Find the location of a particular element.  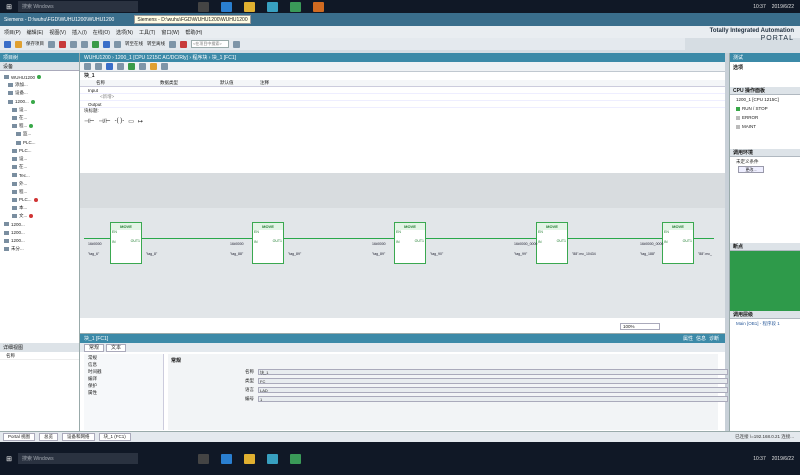

in-tag: "tag_6" is located at coordinates (93, 254).